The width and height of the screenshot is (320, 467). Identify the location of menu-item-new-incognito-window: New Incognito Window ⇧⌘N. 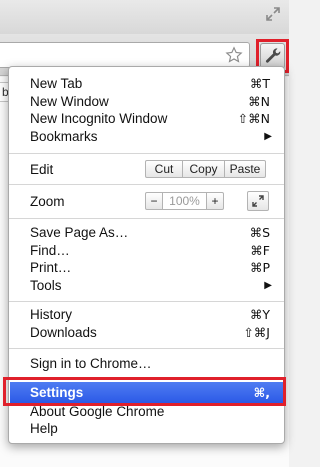
(146, 119).